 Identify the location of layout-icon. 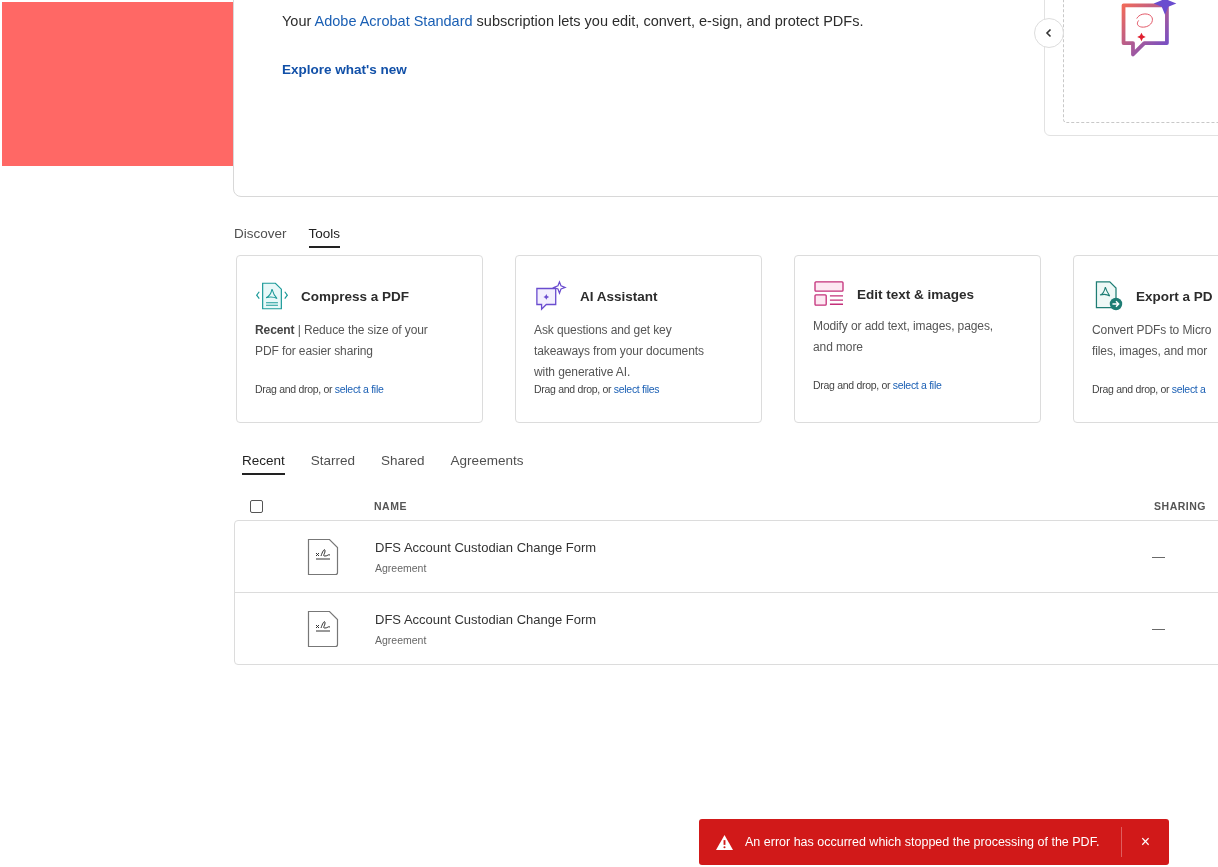
(829, 294).